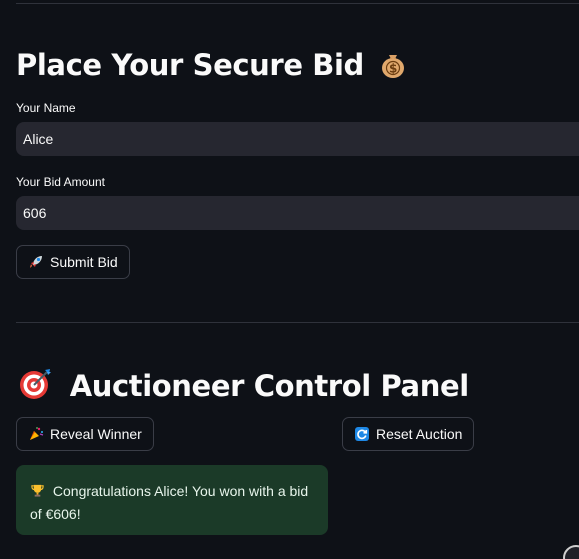 This screenshot has width=579, height=559. I want to click on control-panel-title-text: Auctioneer Control Panel, so click(269, 386).